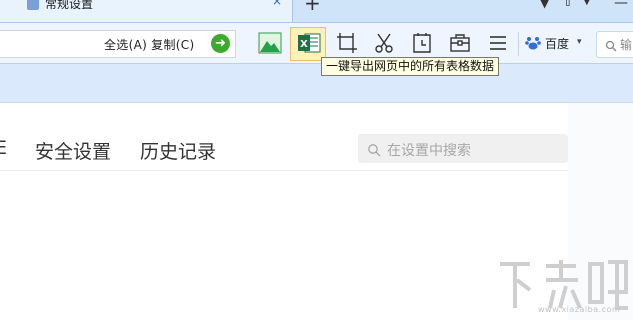 This screenshot has width=633, height=324. What do you see at coordinates (304, 44) in the screenshot?
I see `svg-text: X` at bounding box center [304, 44].